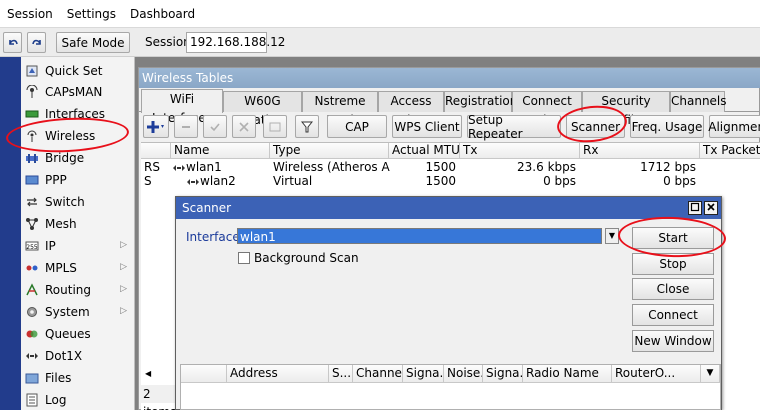 Image resolution: width=760 pixels, height=410 pixels. Describe the element at coordinates (244, 258) in the screenshot. I see `background-scan-checkbox` at that location.